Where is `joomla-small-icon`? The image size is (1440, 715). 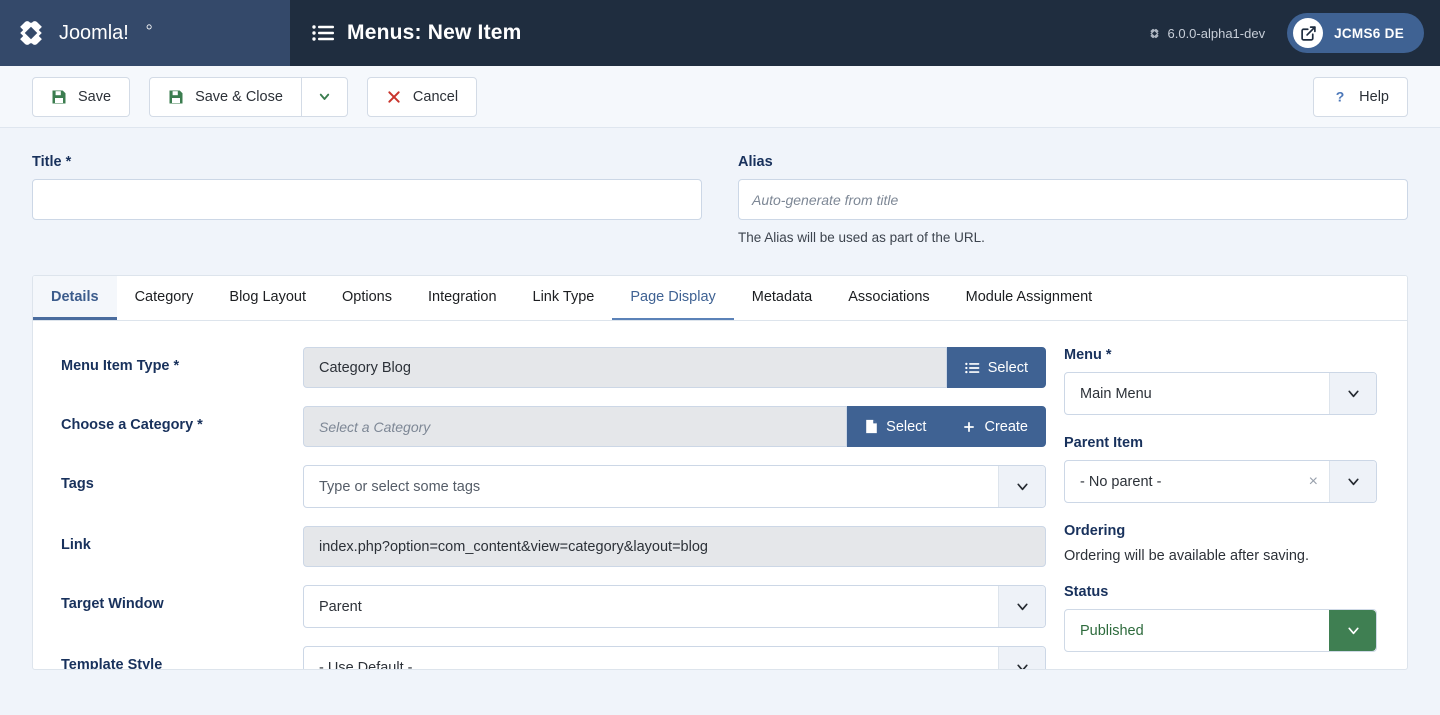
joomla-small-icon is located at coordinates (1154, 33).